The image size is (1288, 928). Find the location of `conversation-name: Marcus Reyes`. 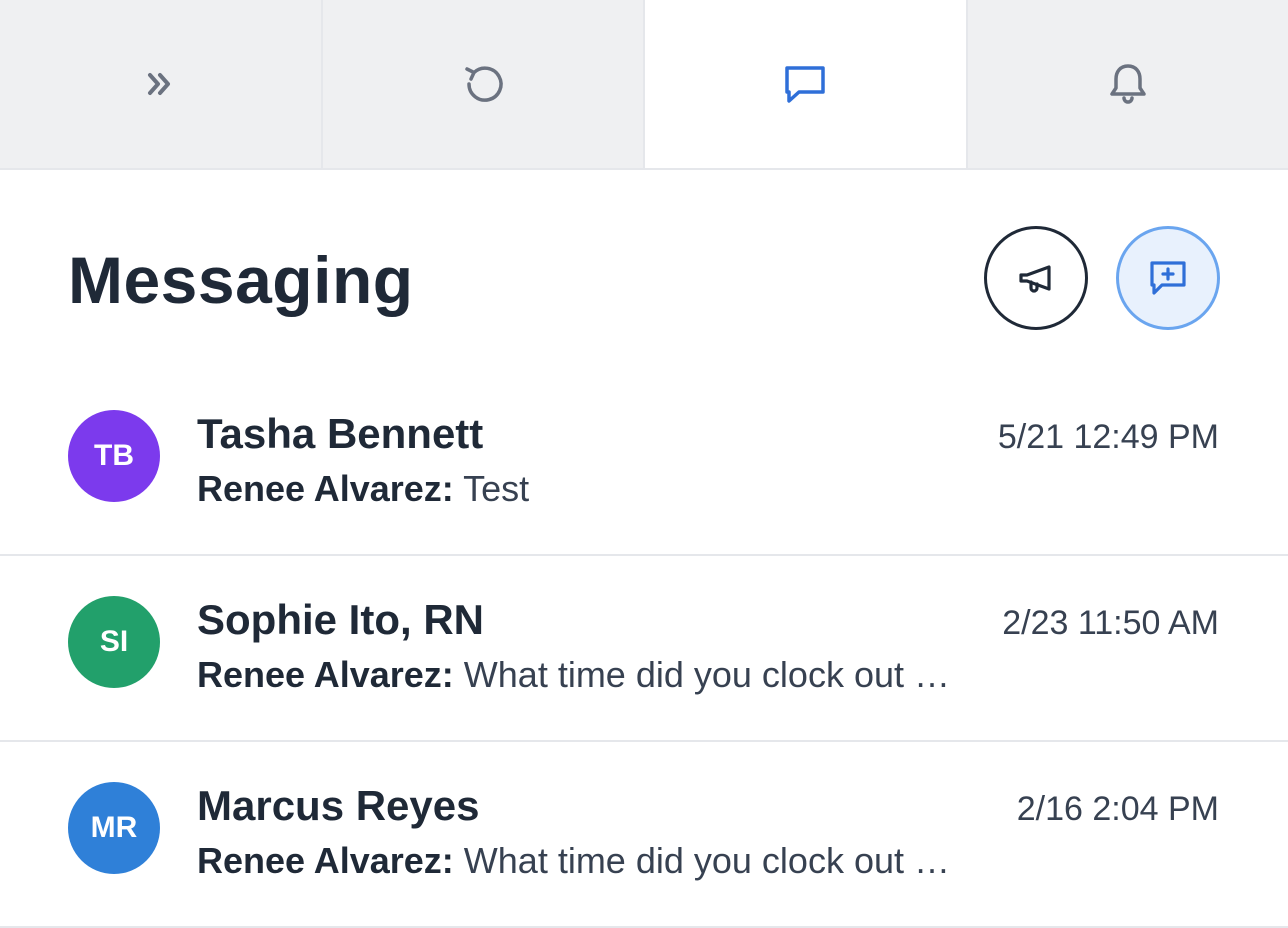

conversation-name: Marcus Reyes is located at coordinates (338, 805).